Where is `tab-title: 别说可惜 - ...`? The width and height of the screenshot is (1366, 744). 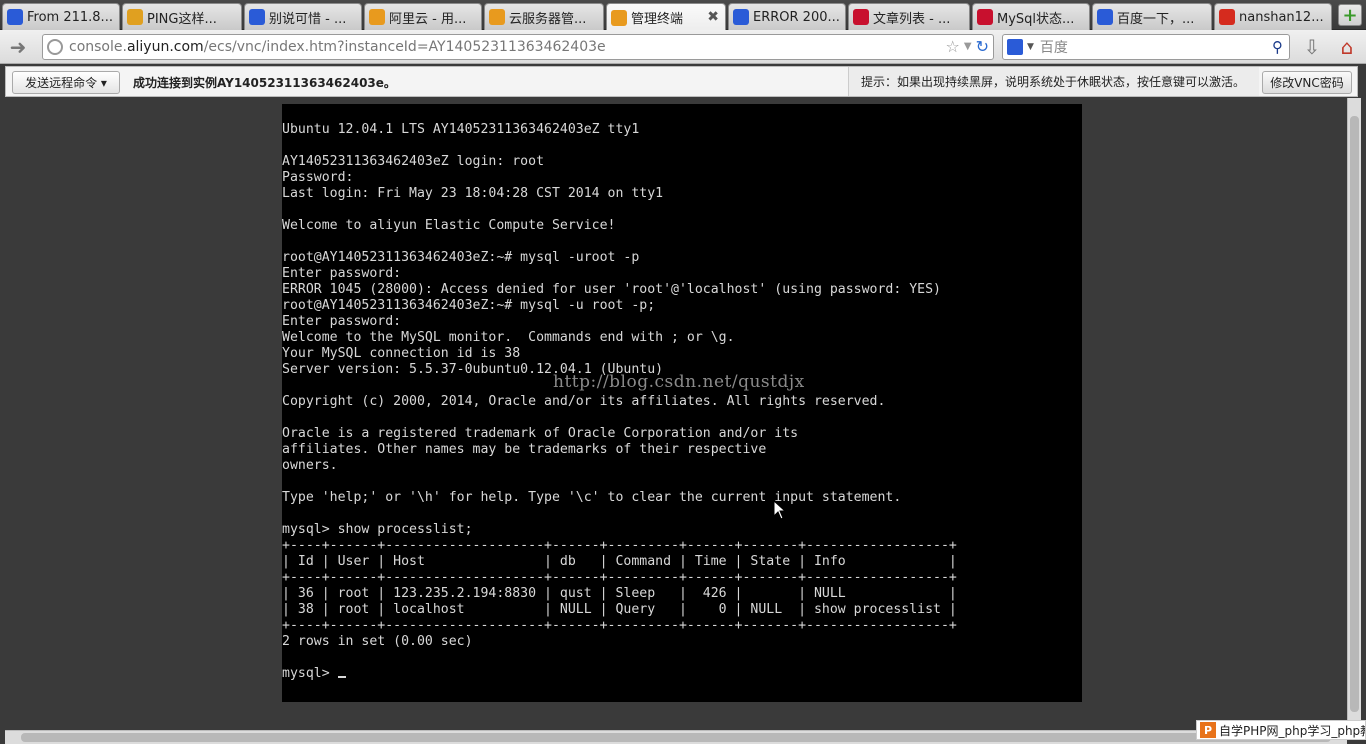
tab-title: 别说可惜 - ... is located at coordinates (308, 19).